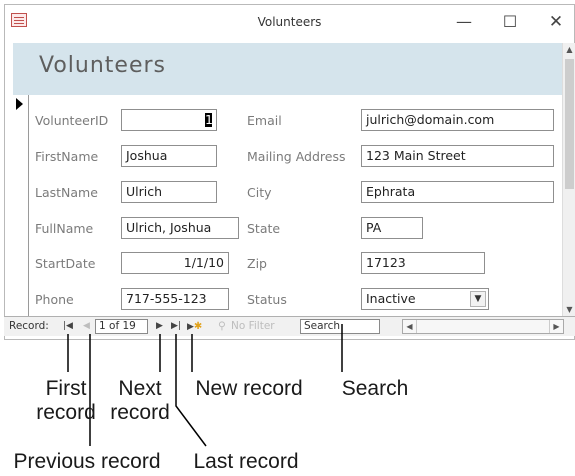 This screenshot has width=575, height=476. What do you see at coordinates (175, 299) in the screenshot?
I see `phone-field: 717-555-123` at bounding box center [175, 299].